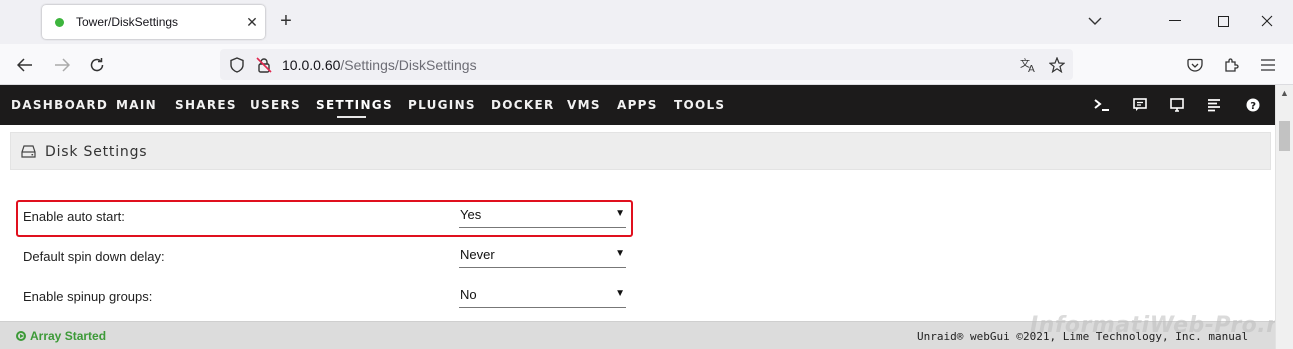 Image resolution: width=1293 pixels, height=349 pixels. Describe the element at coordinates (68, 336) in the screenshot. I see `array-status-text: Array Started` at that location.